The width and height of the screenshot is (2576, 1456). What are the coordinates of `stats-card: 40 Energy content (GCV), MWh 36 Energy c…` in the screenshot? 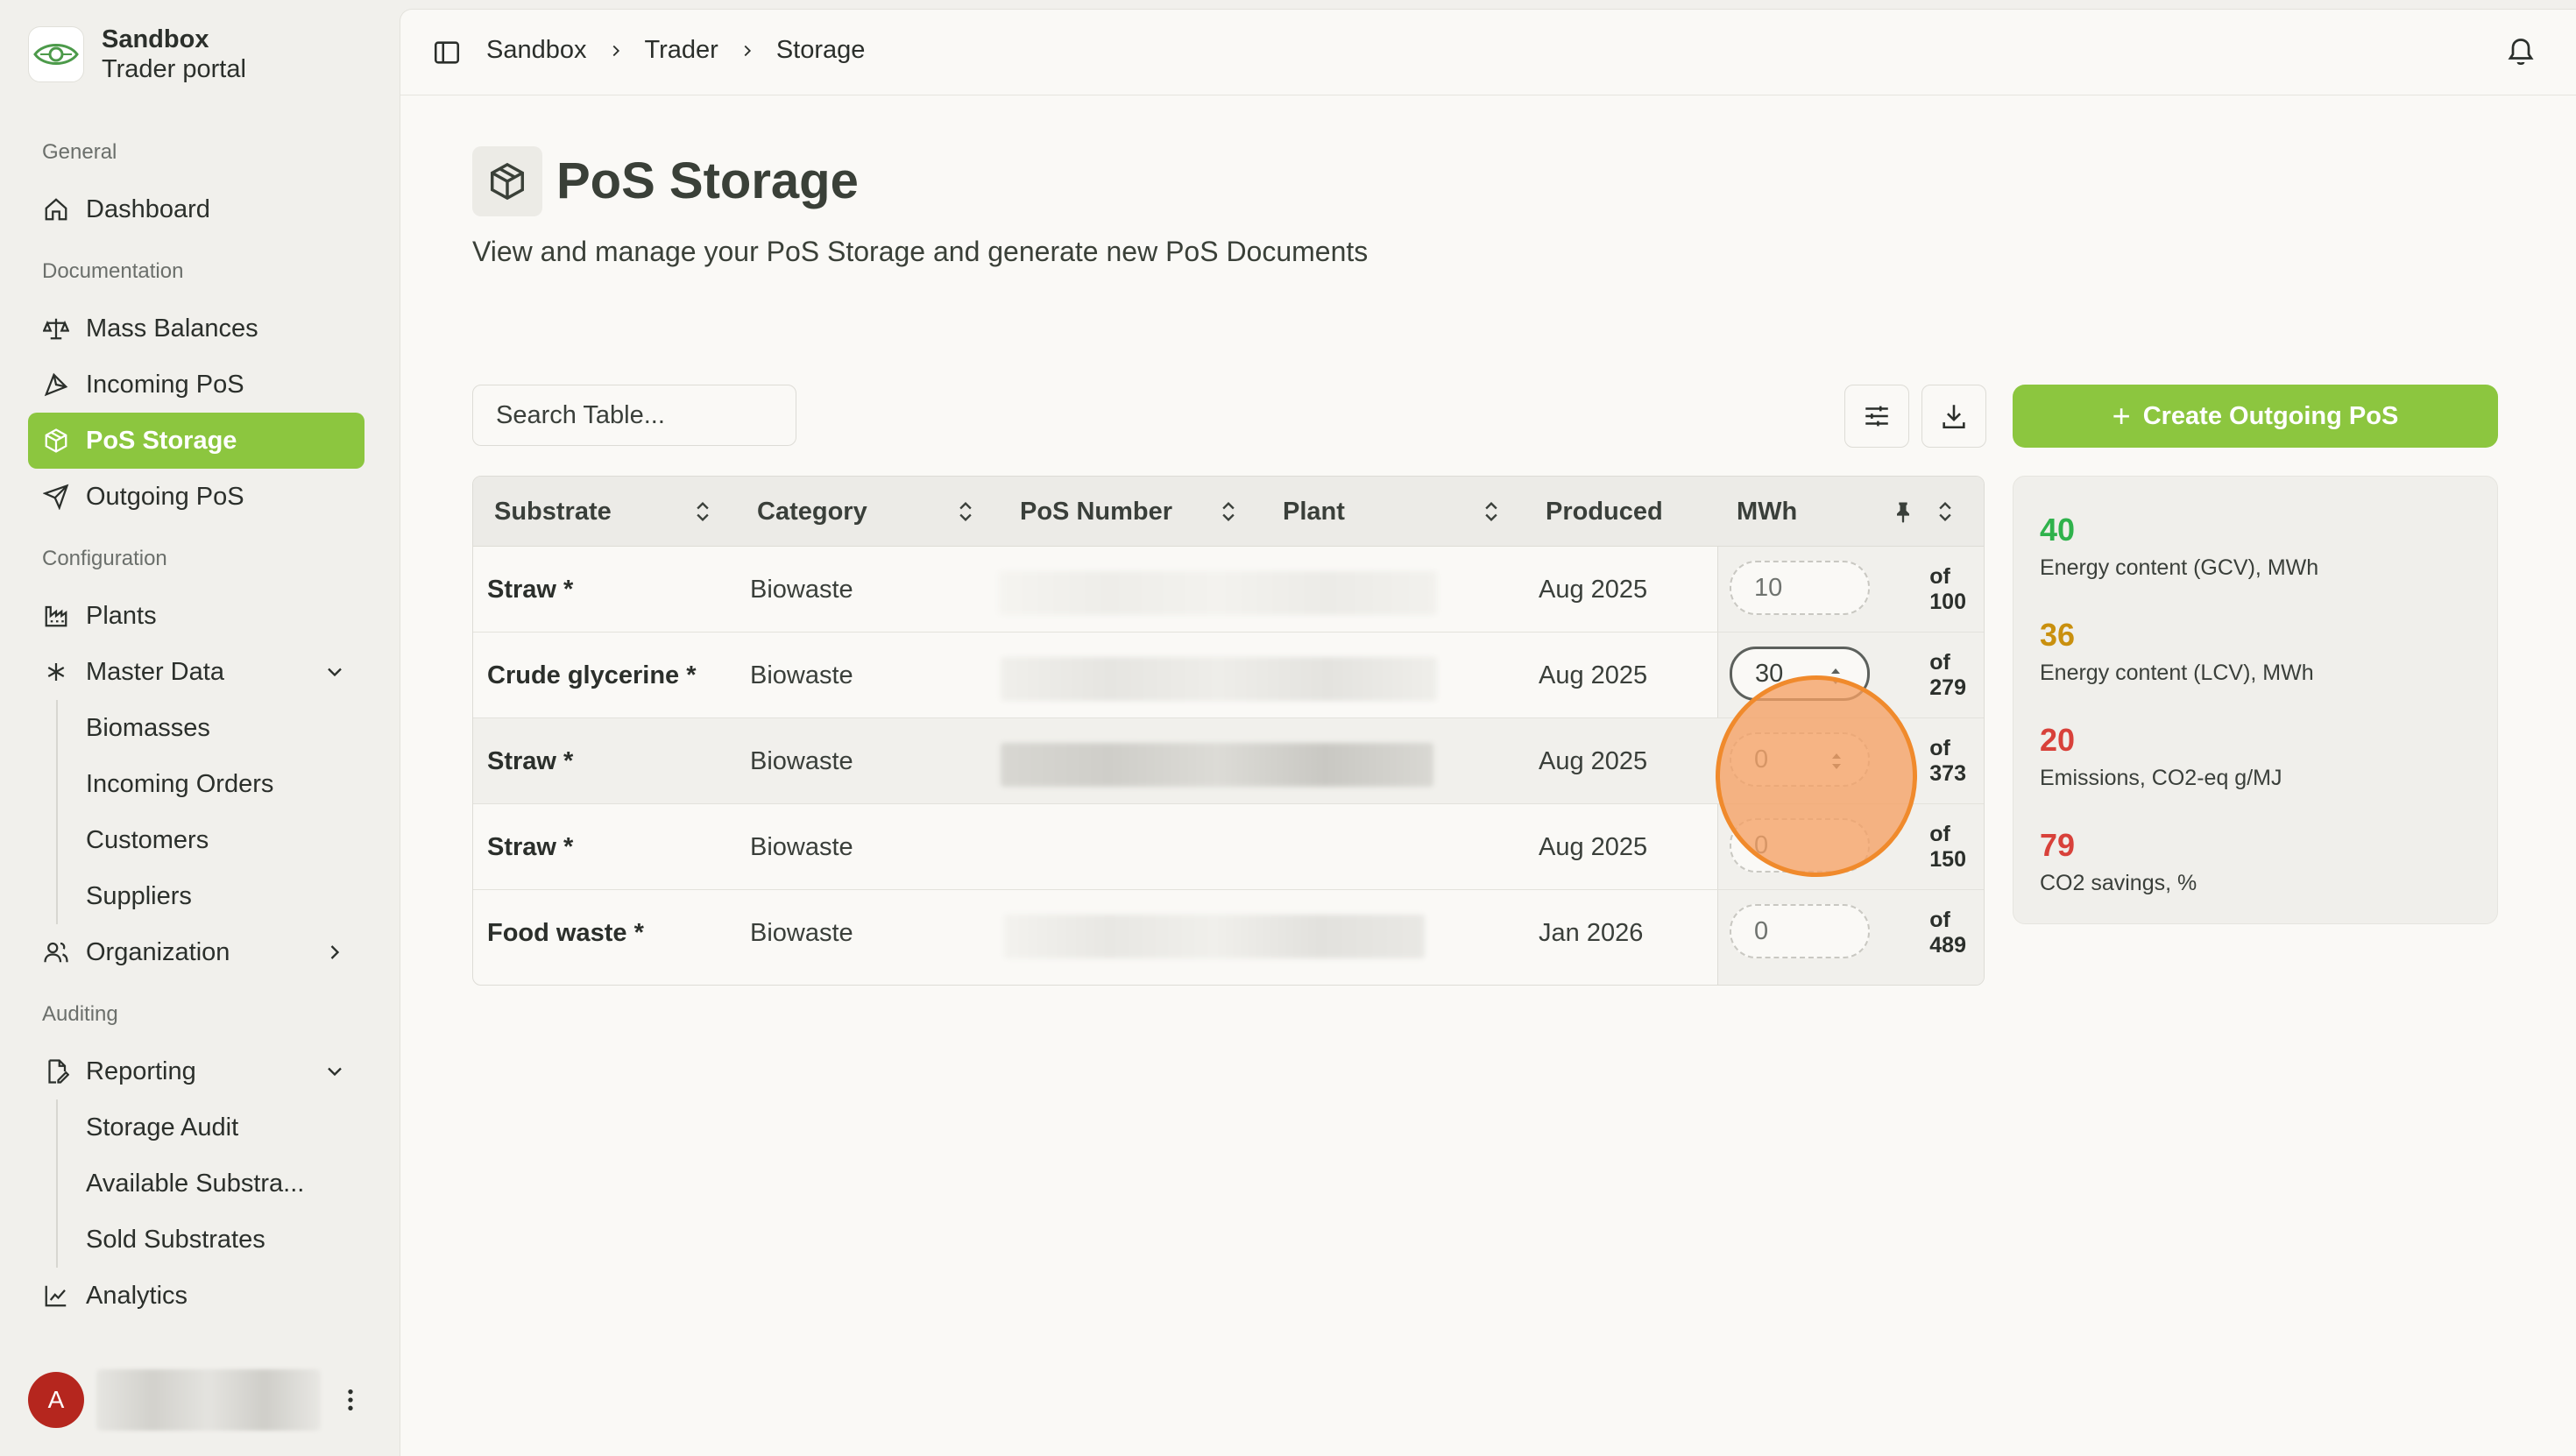 It's located at (2255, 700).